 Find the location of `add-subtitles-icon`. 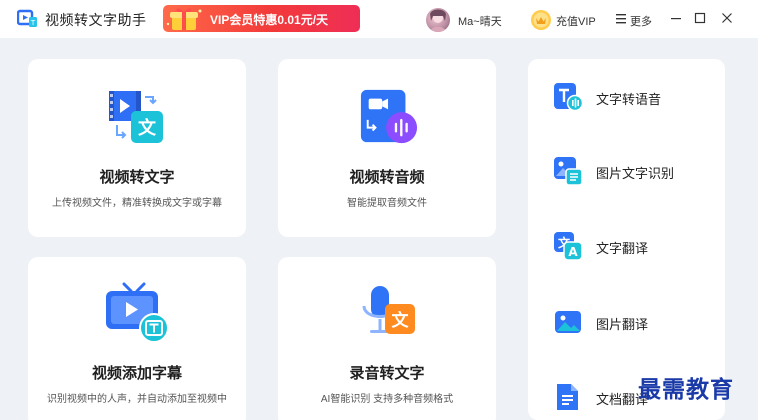

add-subtitles-icon is located at coordinates (137, 312).